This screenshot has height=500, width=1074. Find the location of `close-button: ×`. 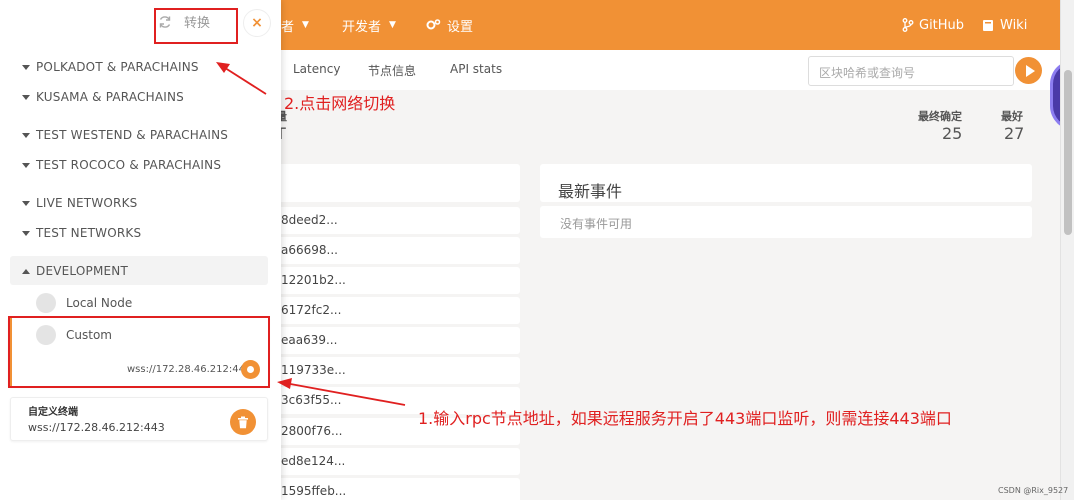

close-button: × is located at coordinates (257, 23).